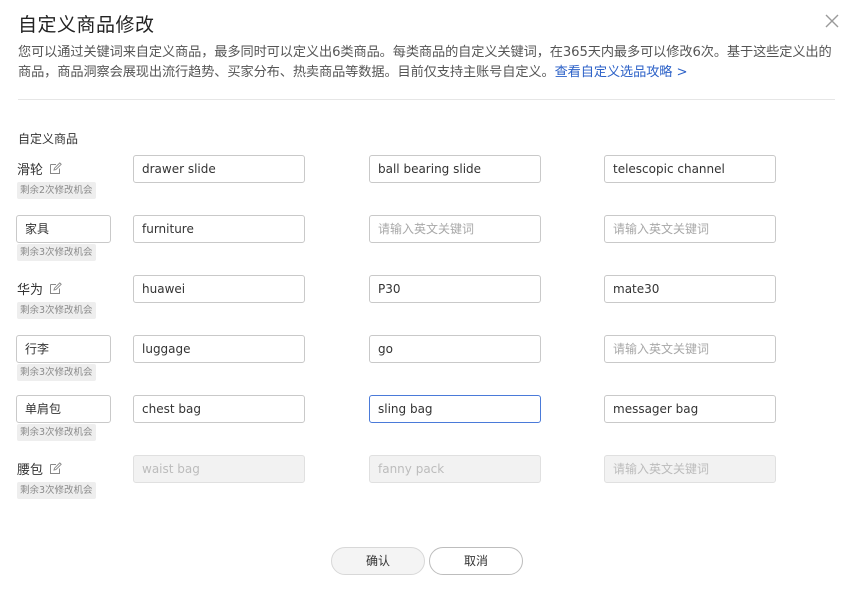 The width and height of the screenshot is (853, 590). What do you see at coordinates (476, 561) in the screenshot?
I see `cancel-button: 取消` at bounding box center [476, 561].